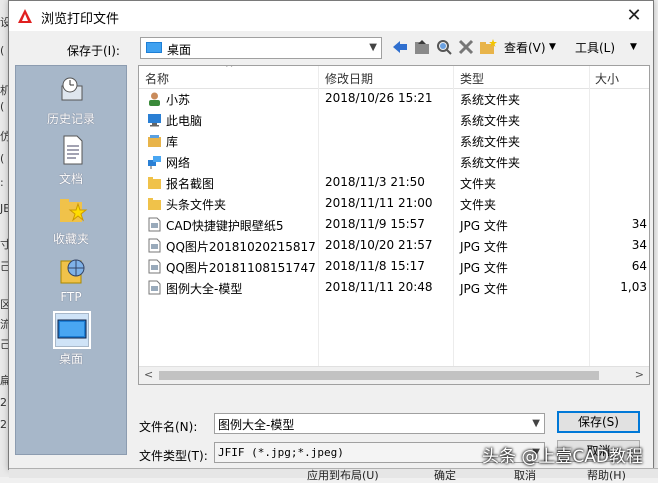  Describe the element at coordinates (70, 119) in the screenshot. I see `place-label: 历史记录` at that location.